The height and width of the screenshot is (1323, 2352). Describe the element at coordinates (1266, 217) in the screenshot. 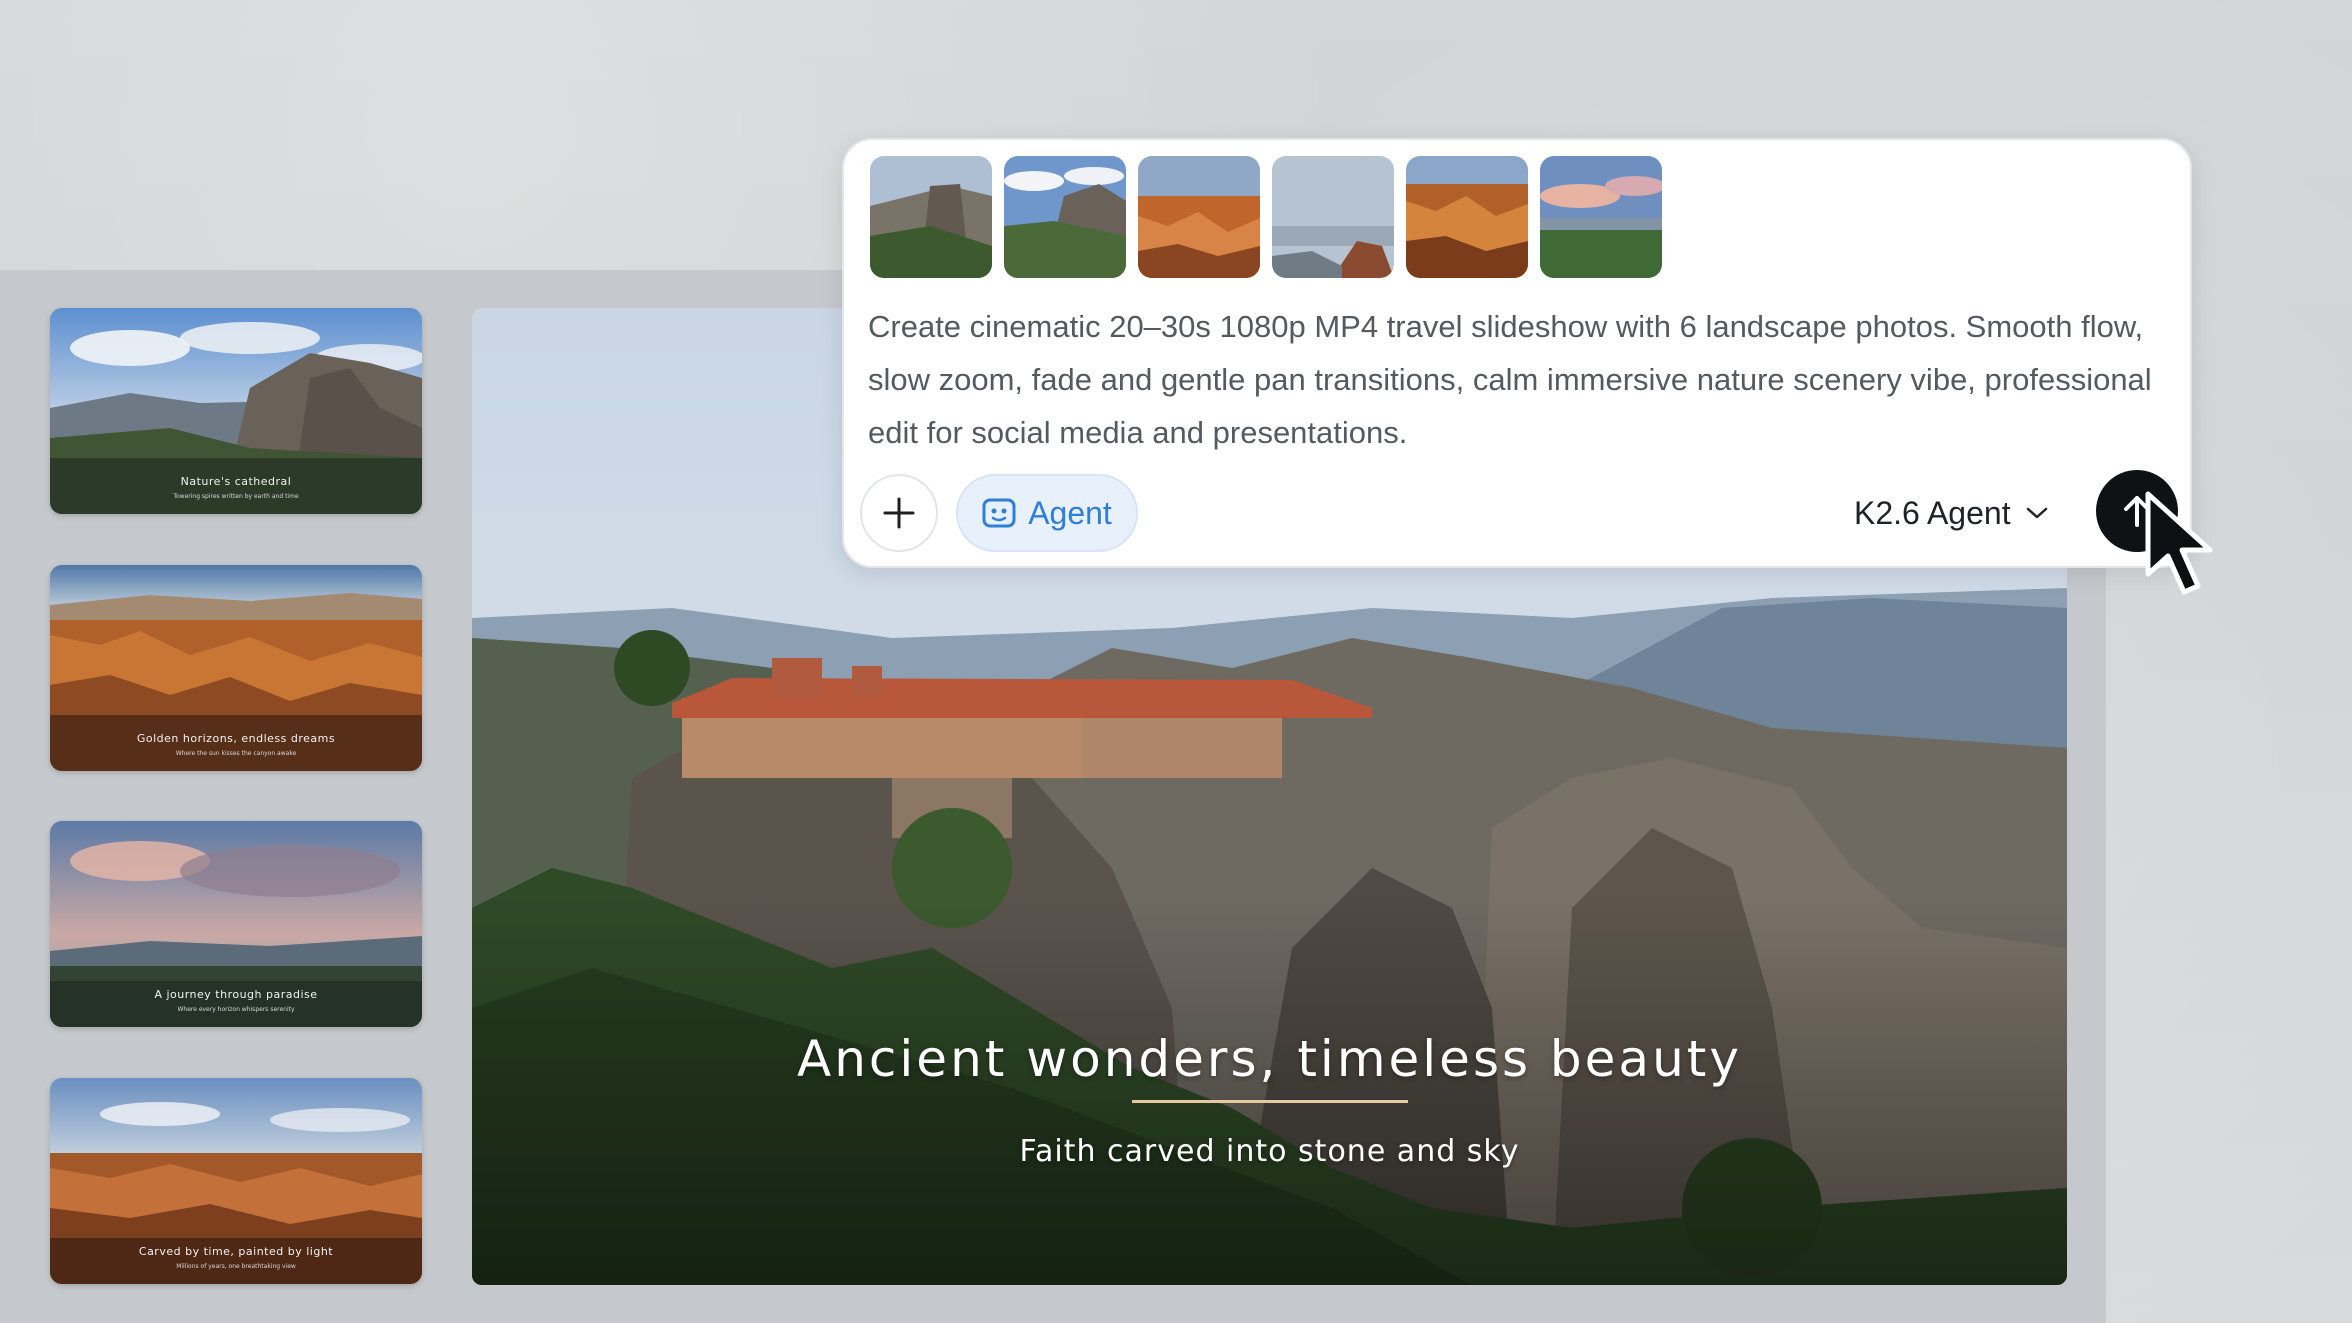

I see `attached-images` at that location.